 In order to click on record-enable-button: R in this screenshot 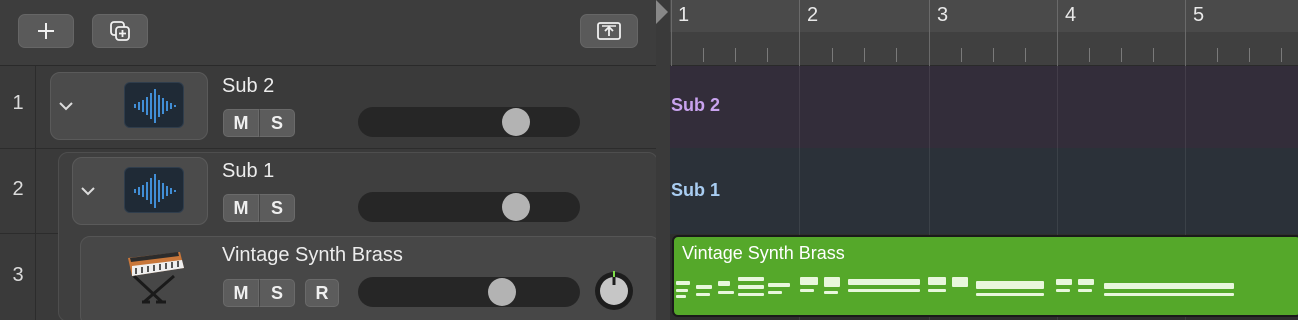, I will do `click(322, 293)`.